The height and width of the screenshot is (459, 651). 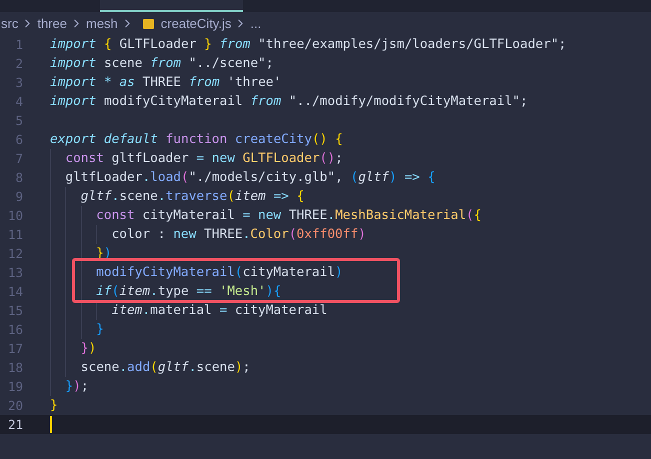 What do you see at coordinates (14, 291) in the screenshot?
I see `line-number: 14` at bounding box center [14, 291].